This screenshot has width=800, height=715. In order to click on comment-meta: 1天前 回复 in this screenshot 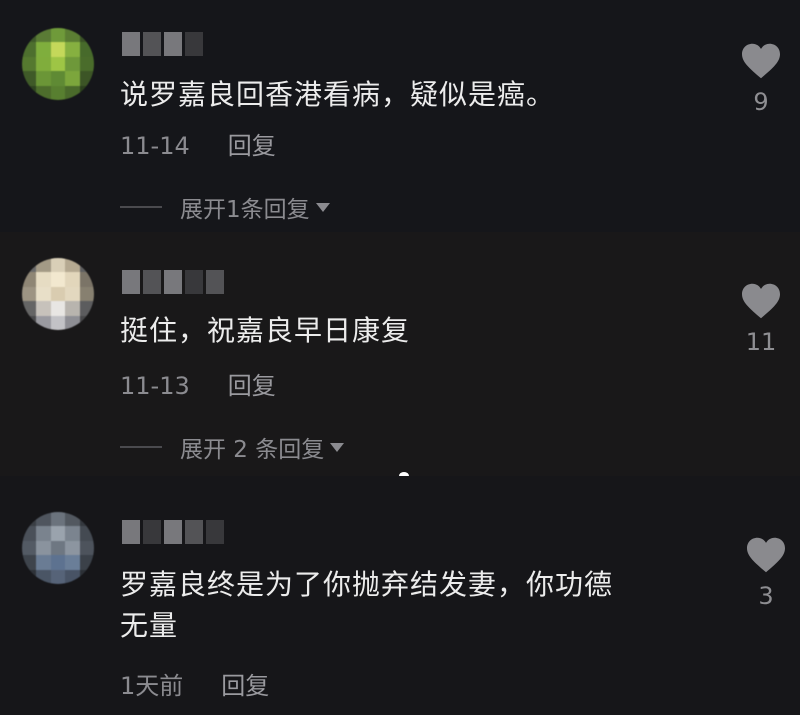, I will do `click(194, 683)`.